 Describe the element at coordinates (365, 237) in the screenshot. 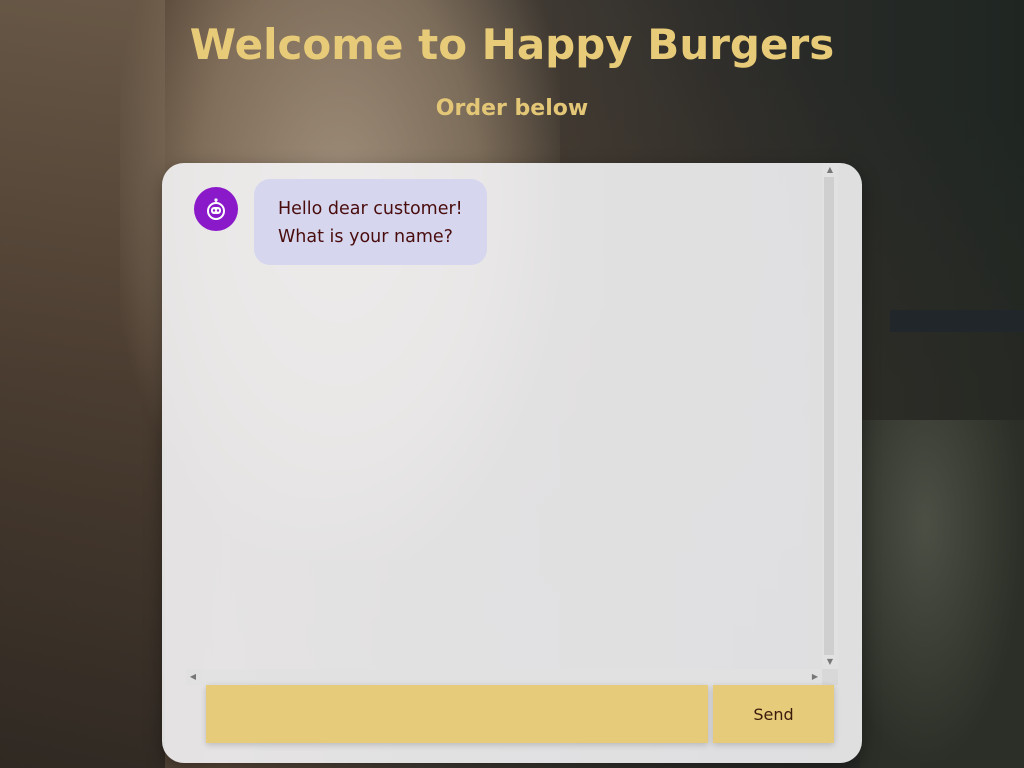

I see `message-line: What is your name?` at that location.